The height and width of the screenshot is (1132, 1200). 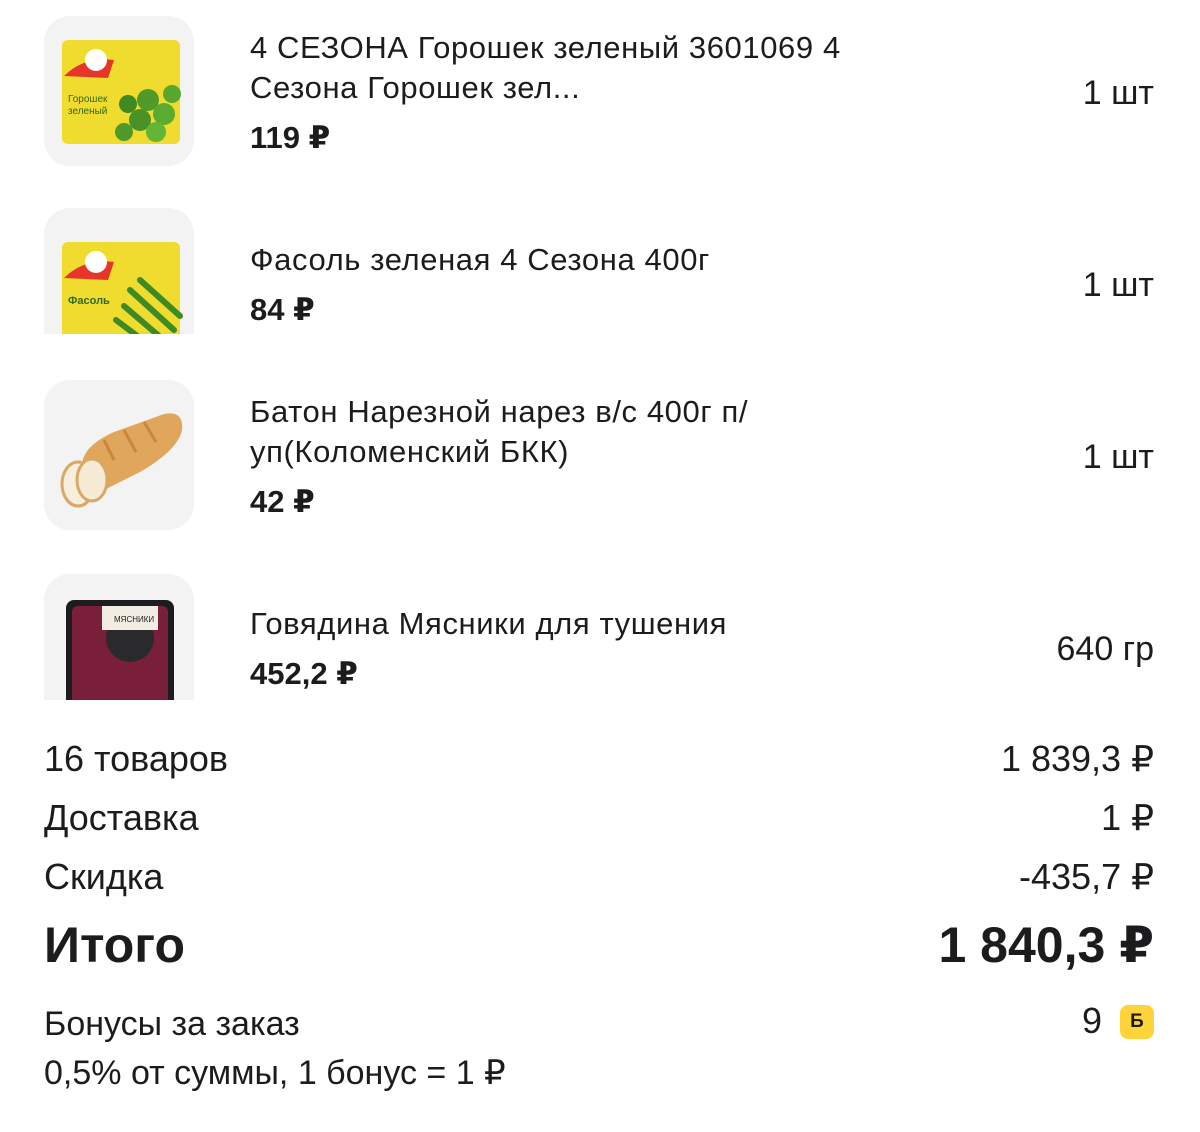 What do you see at coordinates (1086, 876) in the screenshot?
I see `discount-value: -435,7 ₽` at bounding box center [1086, 876].